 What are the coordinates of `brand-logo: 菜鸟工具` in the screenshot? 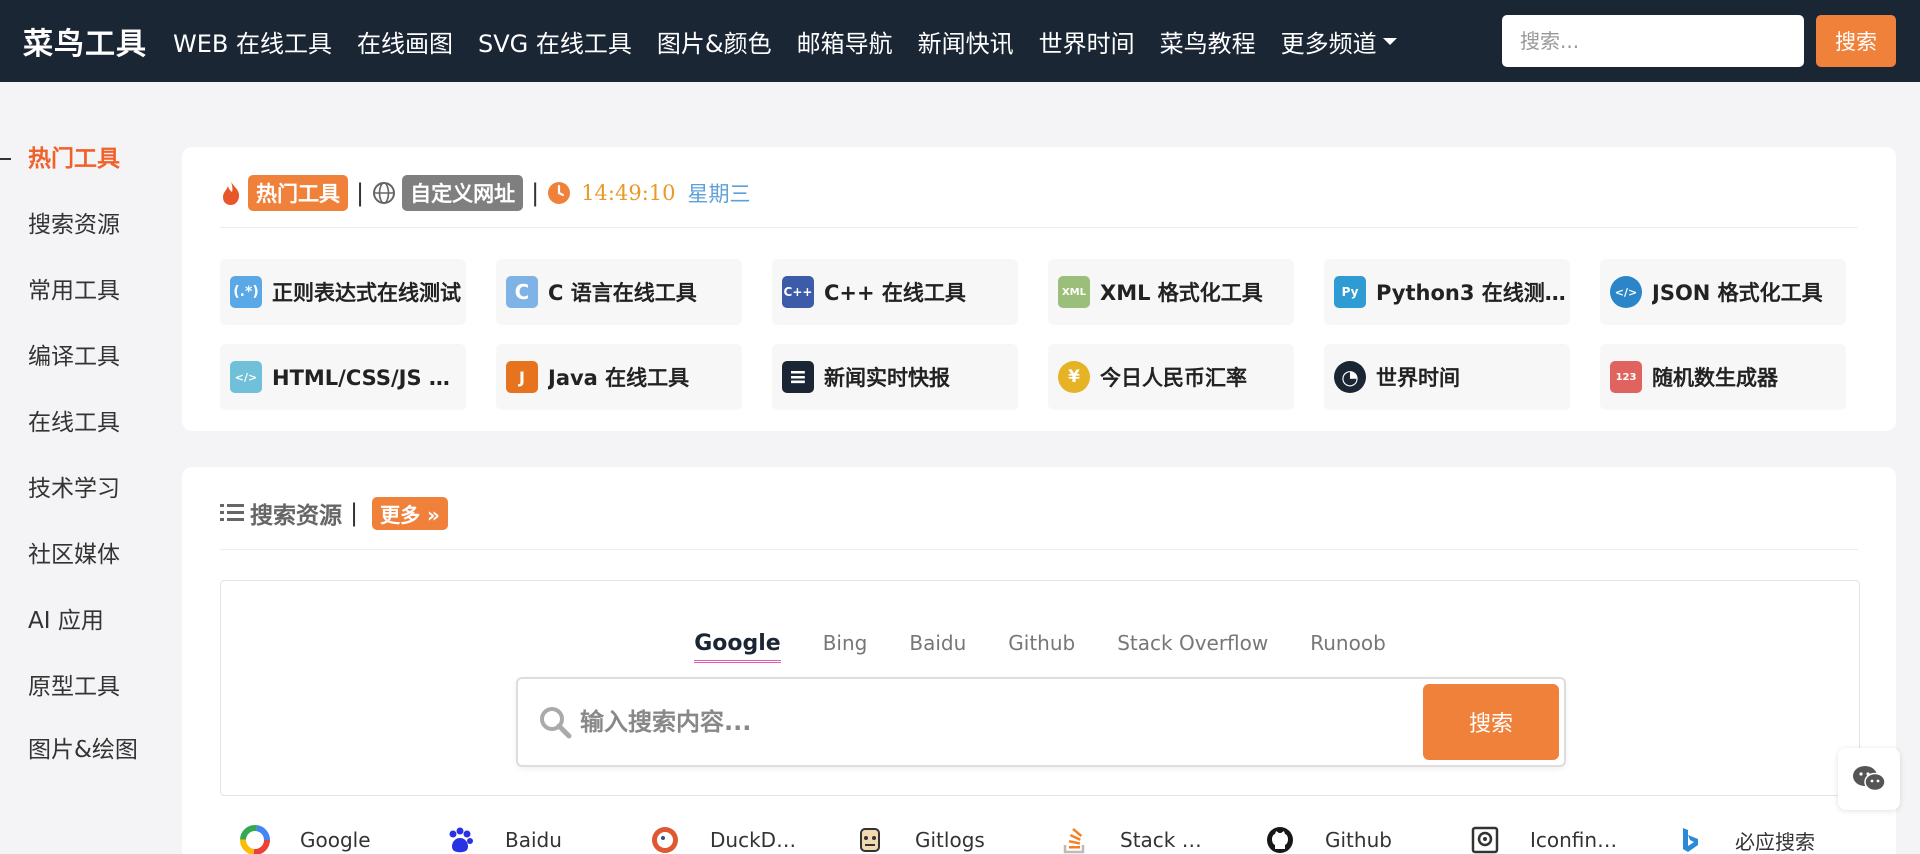 It's located at (85, 41).